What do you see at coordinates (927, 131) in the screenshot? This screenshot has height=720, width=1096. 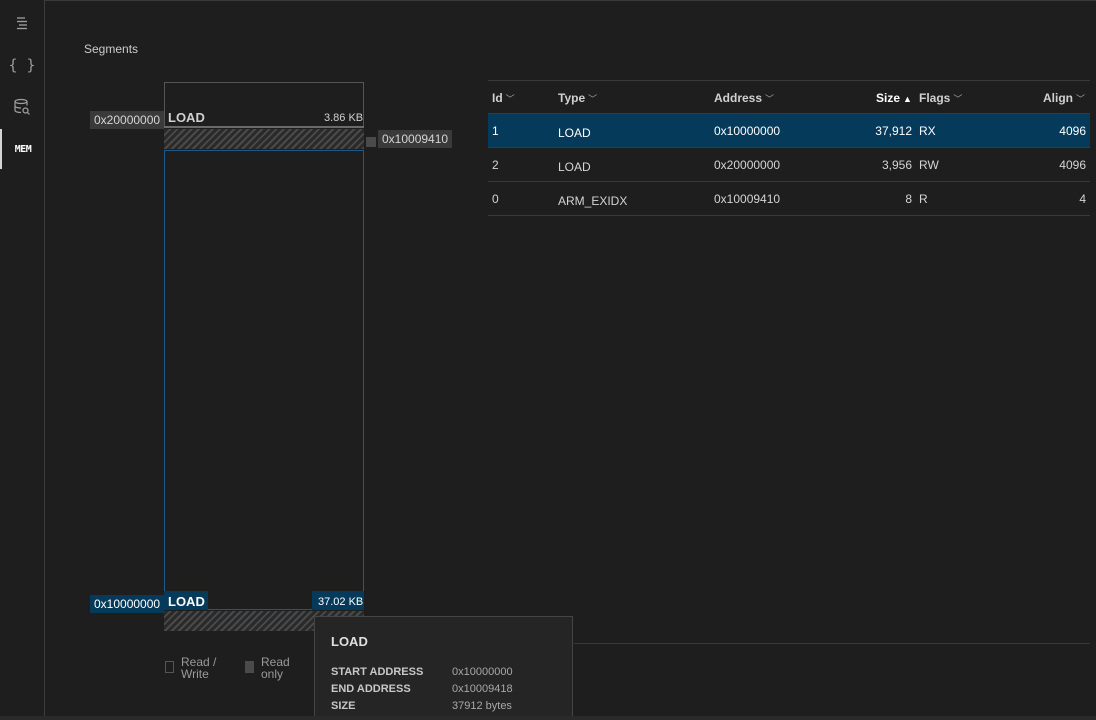 I see `cell-flags: RX` at bounding box center [927, 131].